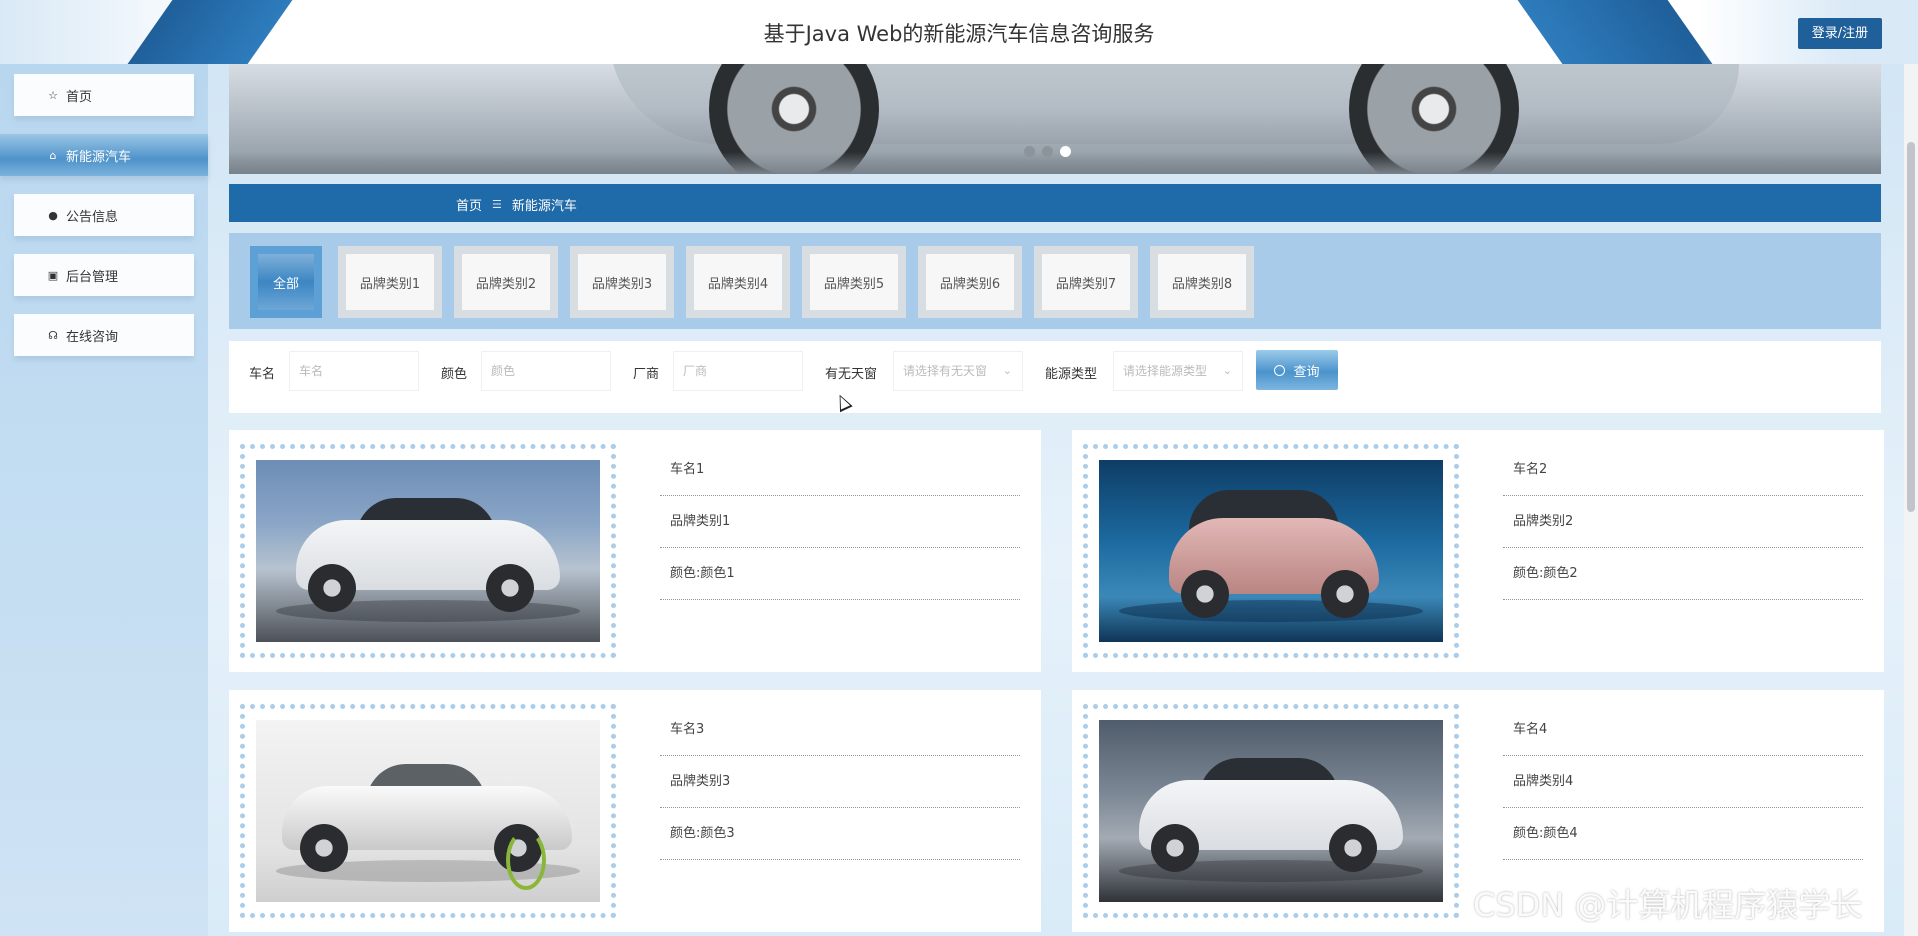 The image size is (1918, 936). I want to click on car-brand: 品牌类别4, so click(1683, 782).